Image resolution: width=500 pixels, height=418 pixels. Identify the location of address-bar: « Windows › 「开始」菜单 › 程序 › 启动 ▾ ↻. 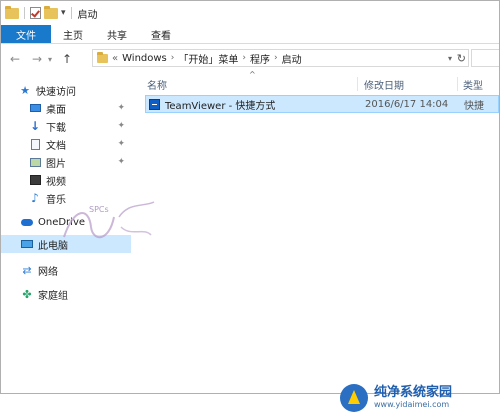
(280, 58).